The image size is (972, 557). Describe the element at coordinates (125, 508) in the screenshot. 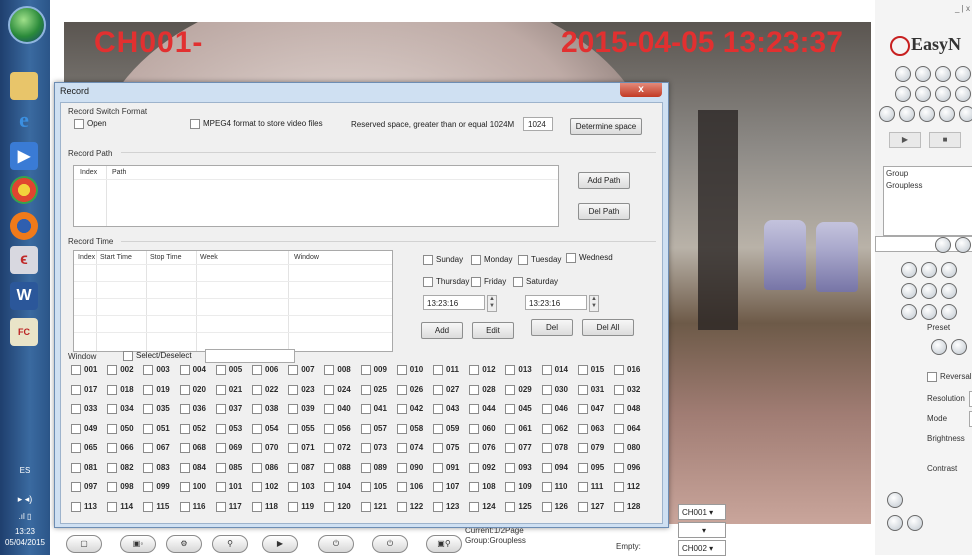

I see `channel-checkbox: 114` at that location.